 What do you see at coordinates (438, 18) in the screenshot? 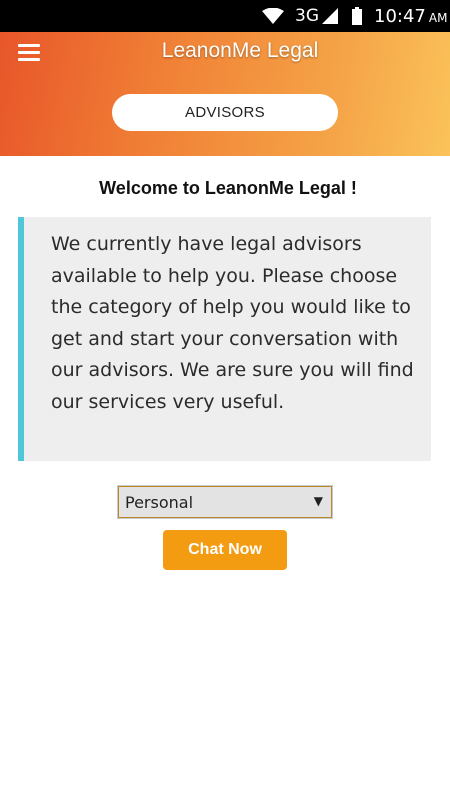
I see `clock-ampm: AM` at bounding box center [438, 18].